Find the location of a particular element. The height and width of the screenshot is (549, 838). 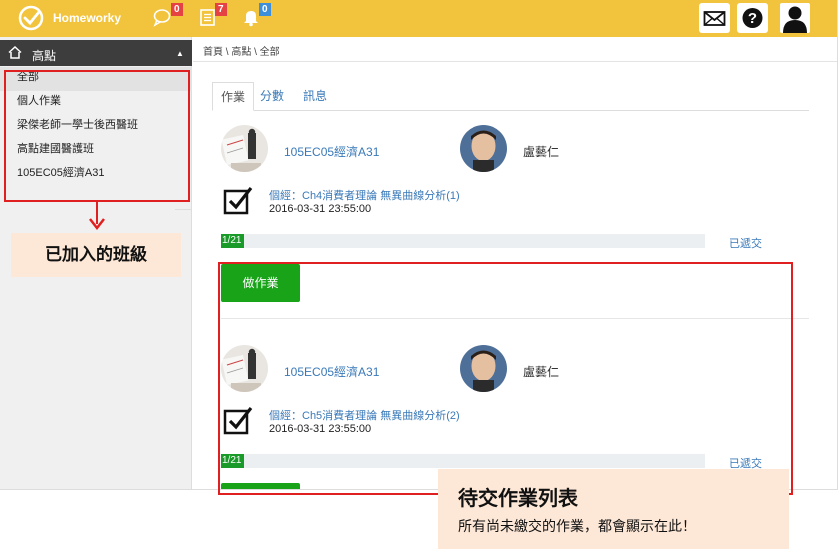

pending-homework-desc: 所有尚未繳交的作業，都會顯示在此！ is located at coordinates (577, 526).